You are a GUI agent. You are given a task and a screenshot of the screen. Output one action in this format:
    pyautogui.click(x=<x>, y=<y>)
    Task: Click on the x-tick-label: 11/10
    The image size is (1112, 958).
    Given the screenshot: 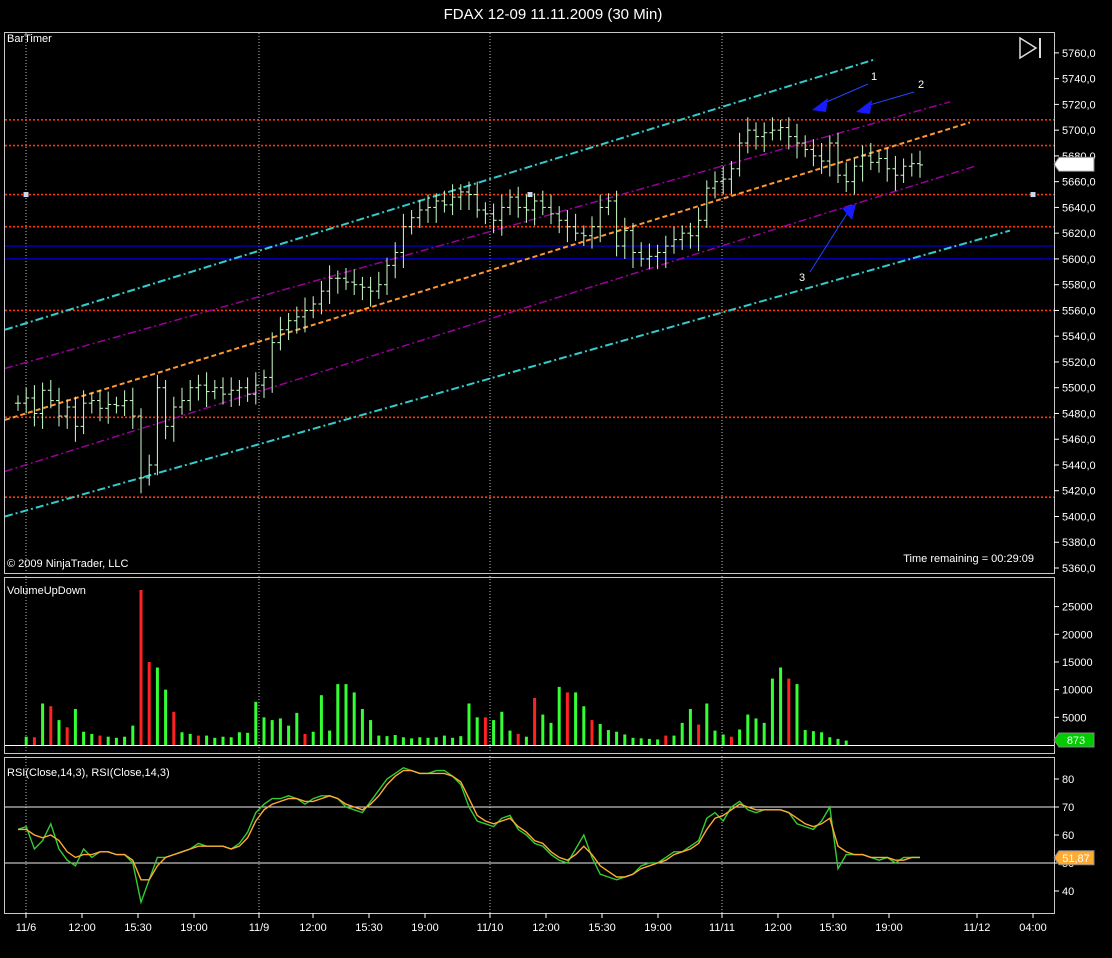 What is the action you would take?
    pyautogui.click(x=490, y=928)
    